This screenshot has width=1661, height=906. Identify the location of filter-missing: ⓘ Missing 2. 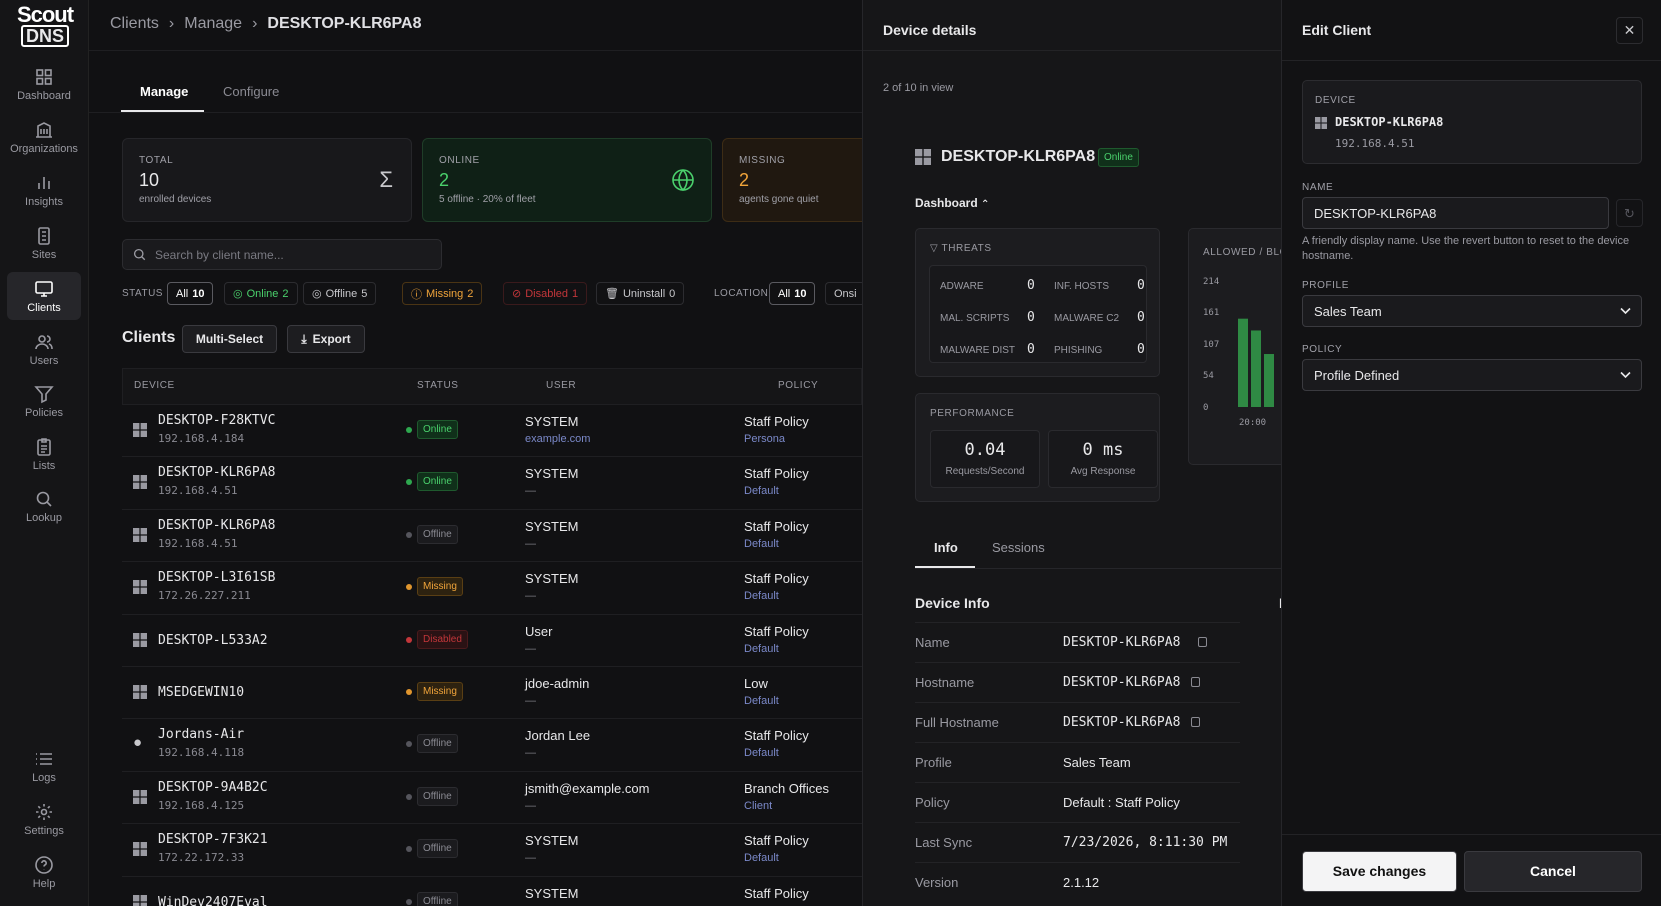
(442, 293).